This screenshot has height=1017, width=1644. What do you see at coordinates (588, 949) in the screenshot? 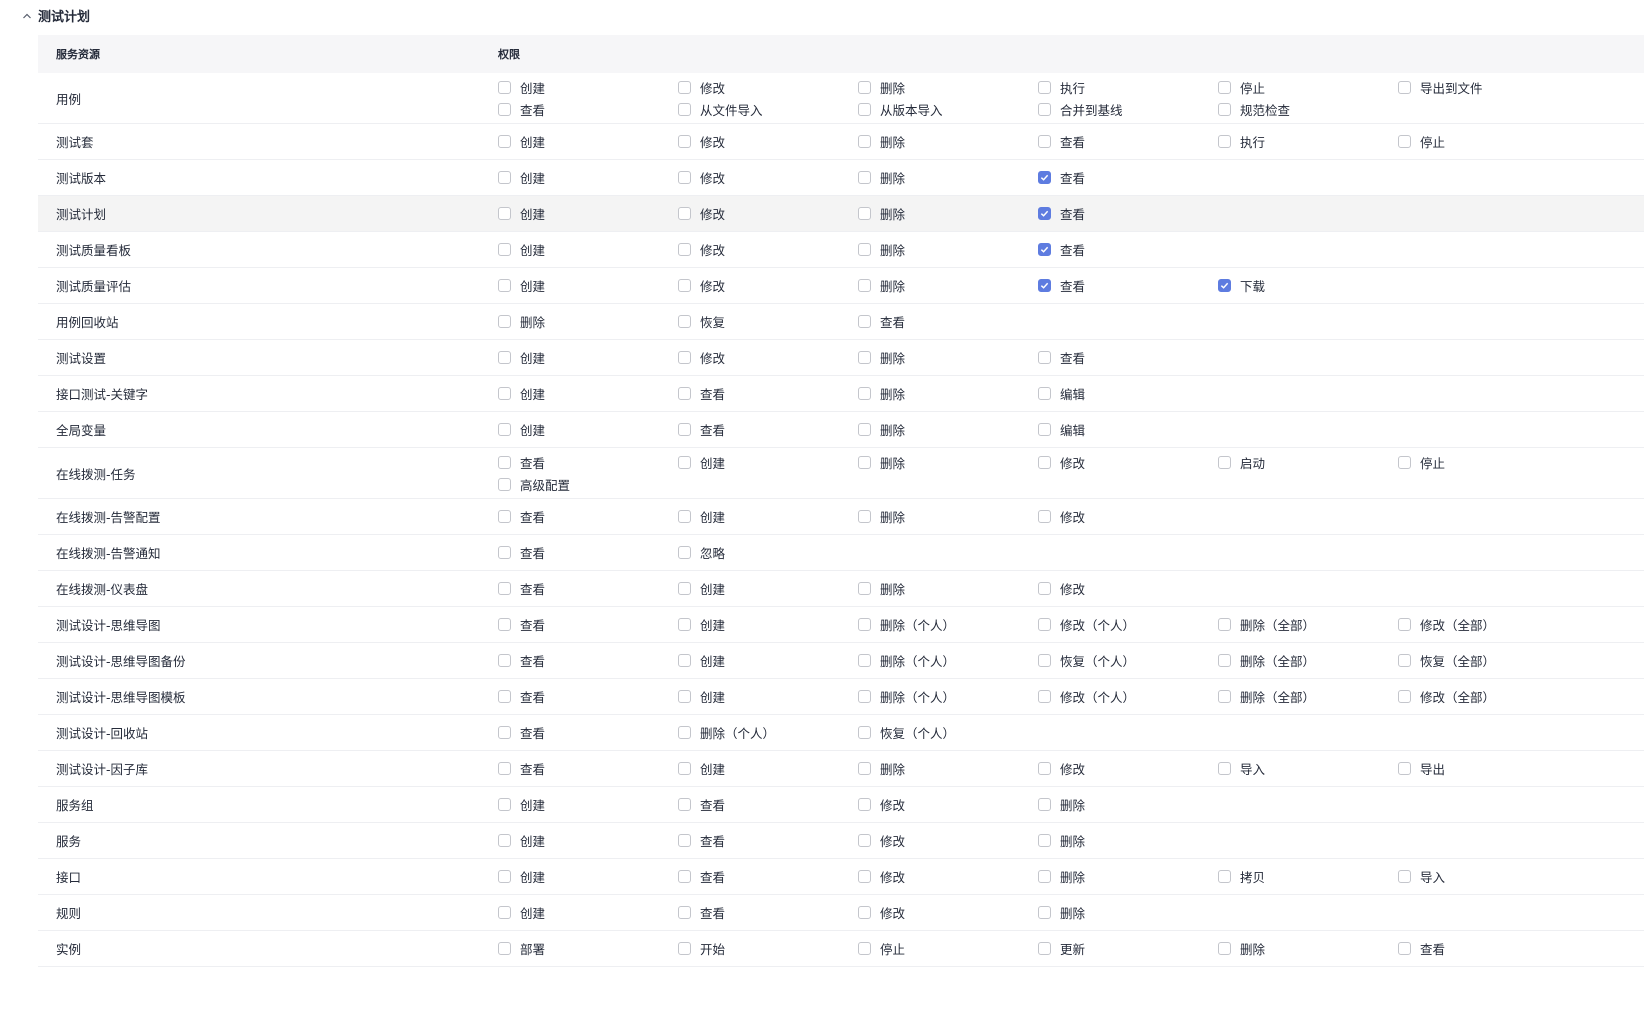
I see `permission-option: 部署` at bounding box center [588, 949].